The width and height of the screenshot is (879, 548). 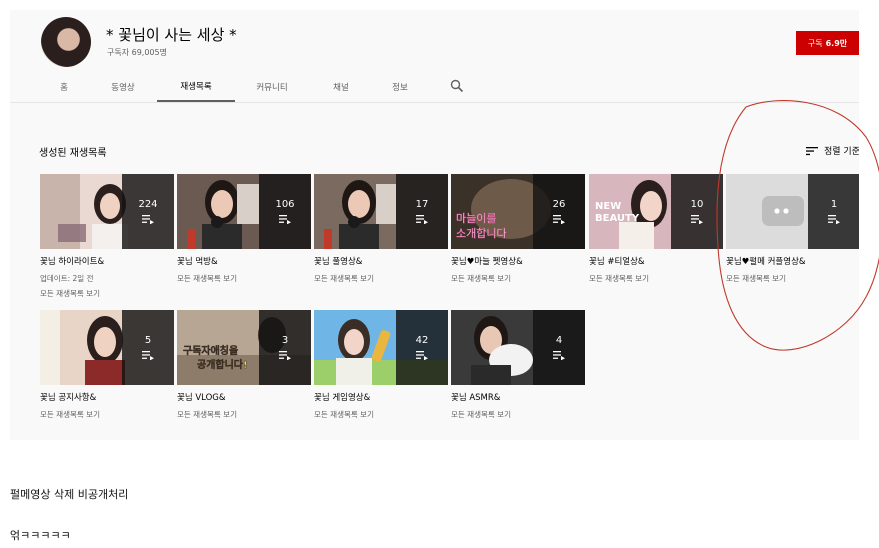 What do you see at coordinates (69, 494) in the screenshot?
I see `caption-line-1: 펄메영상 삭제 비공개처리` at bounding box center [69, 494].